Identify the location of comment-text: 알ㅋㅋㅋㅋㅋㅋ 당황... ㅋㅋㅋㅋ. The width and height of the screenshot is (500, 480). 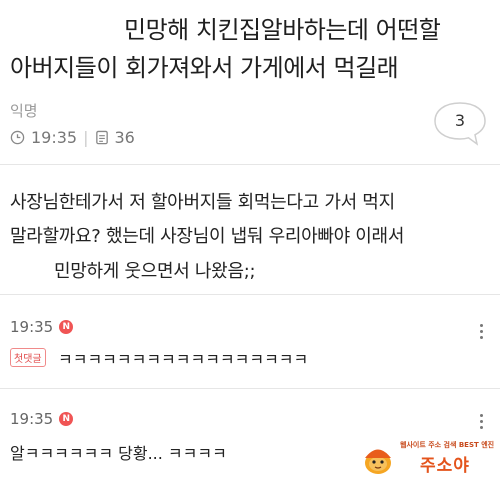
(118, 453).